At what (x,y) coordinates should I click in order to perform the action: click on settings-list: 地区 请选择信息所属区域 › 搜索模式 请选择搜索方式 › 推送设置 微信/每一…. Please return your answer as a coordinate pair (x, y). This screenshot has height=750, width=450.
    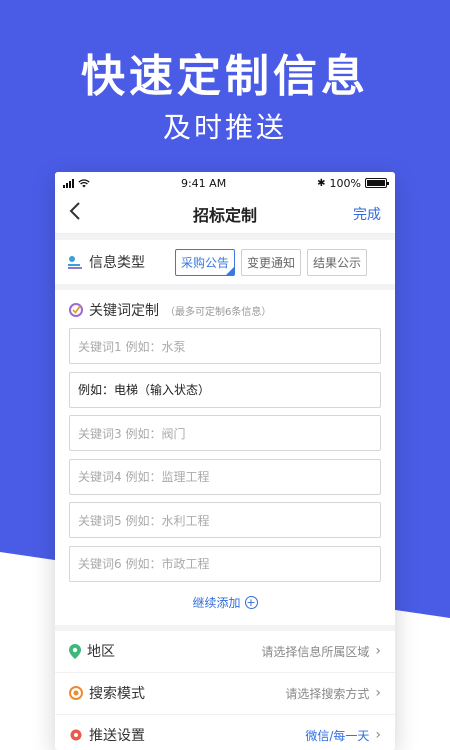
    Looking at the image, I should click on (225, 690).